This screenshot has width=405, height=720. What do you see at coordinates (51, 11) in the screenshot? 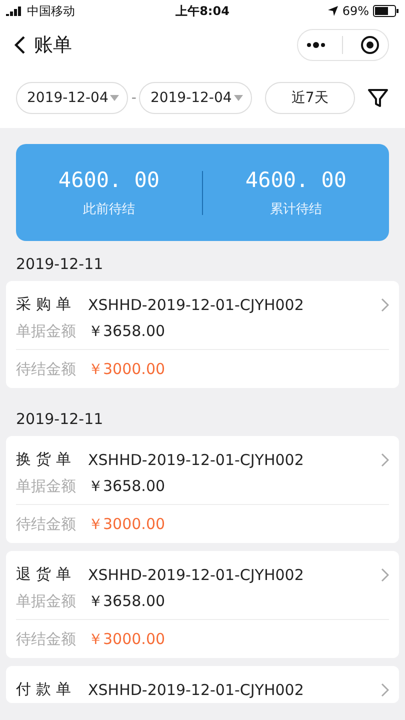
I see `carrier-name: 中国移动` at bounding box center [51, 11].